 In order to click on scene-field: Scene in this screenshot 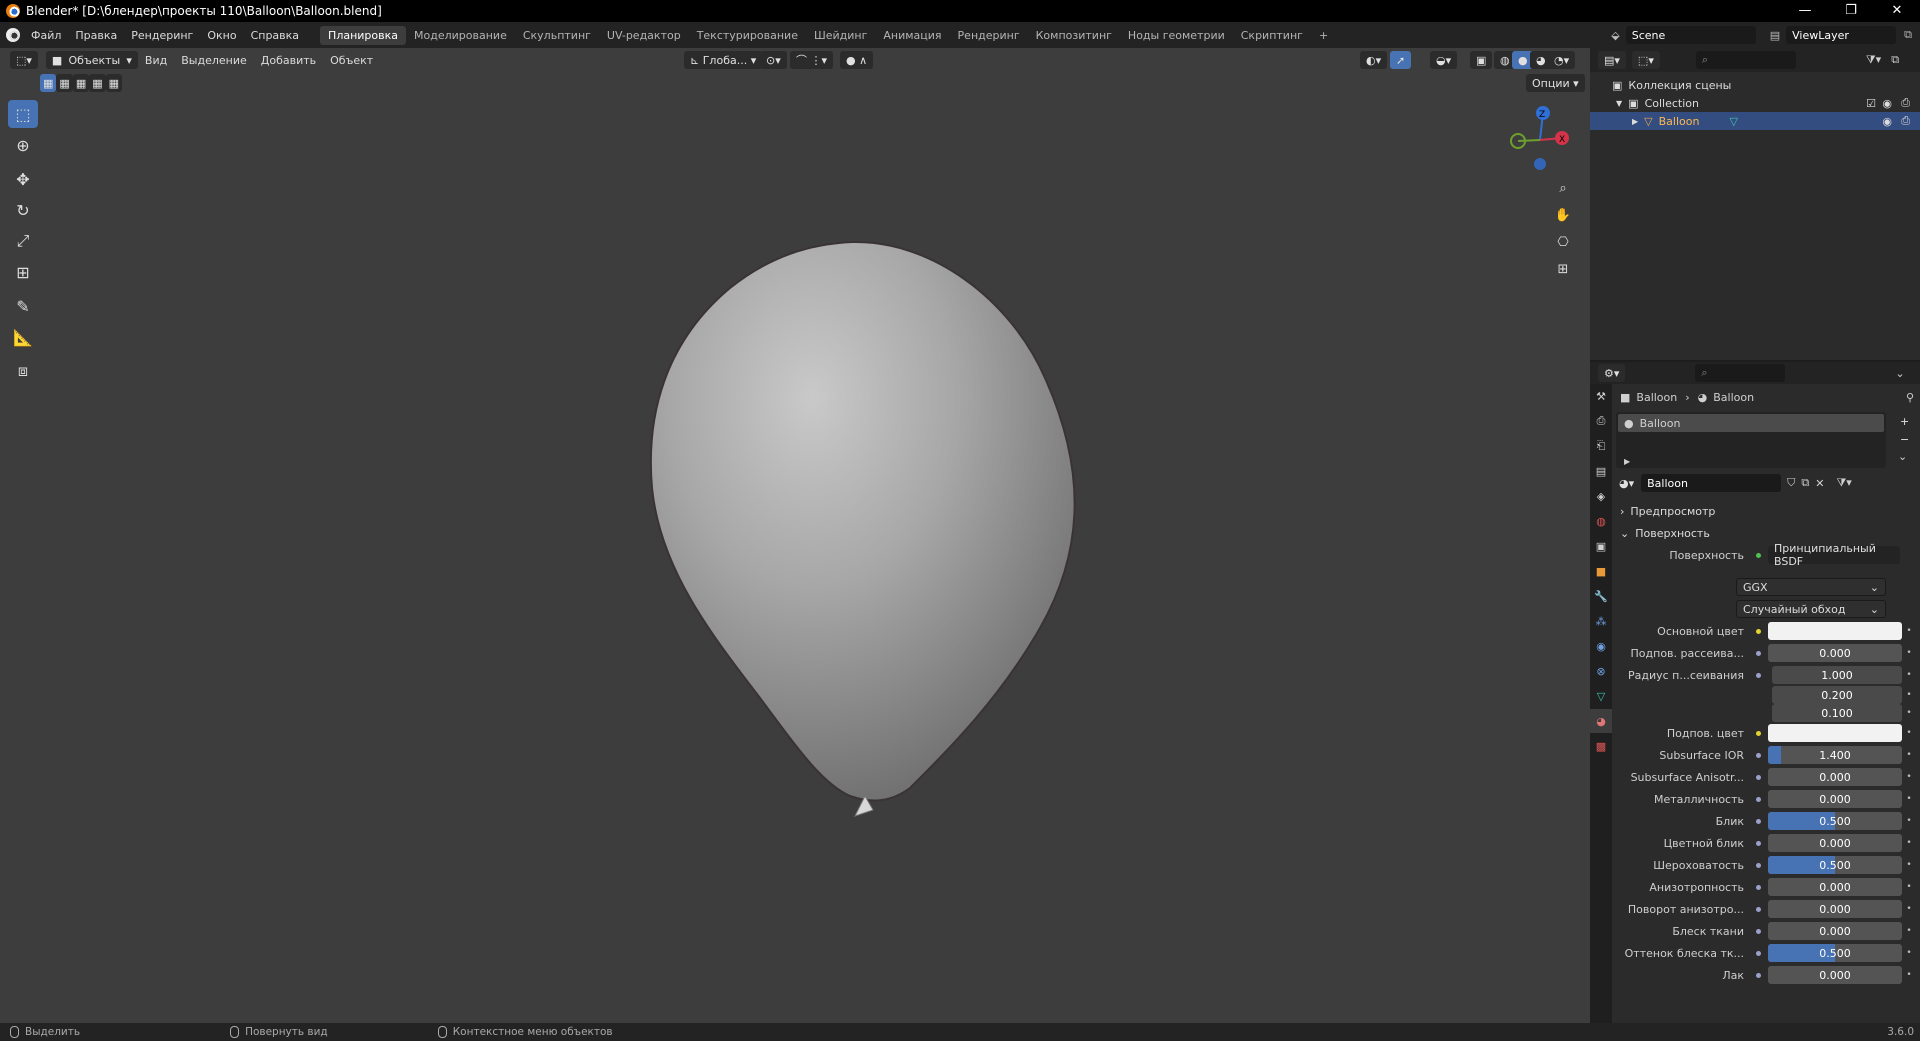, I will do `click(1690, 35)`.